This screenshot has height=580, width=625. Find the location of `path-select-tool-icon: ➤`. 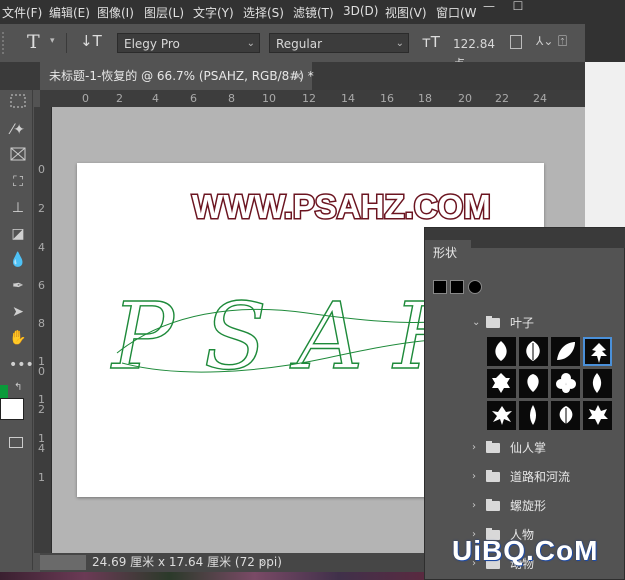

path-select-tool-icon: ➤ is located at coordinates (18, 312).